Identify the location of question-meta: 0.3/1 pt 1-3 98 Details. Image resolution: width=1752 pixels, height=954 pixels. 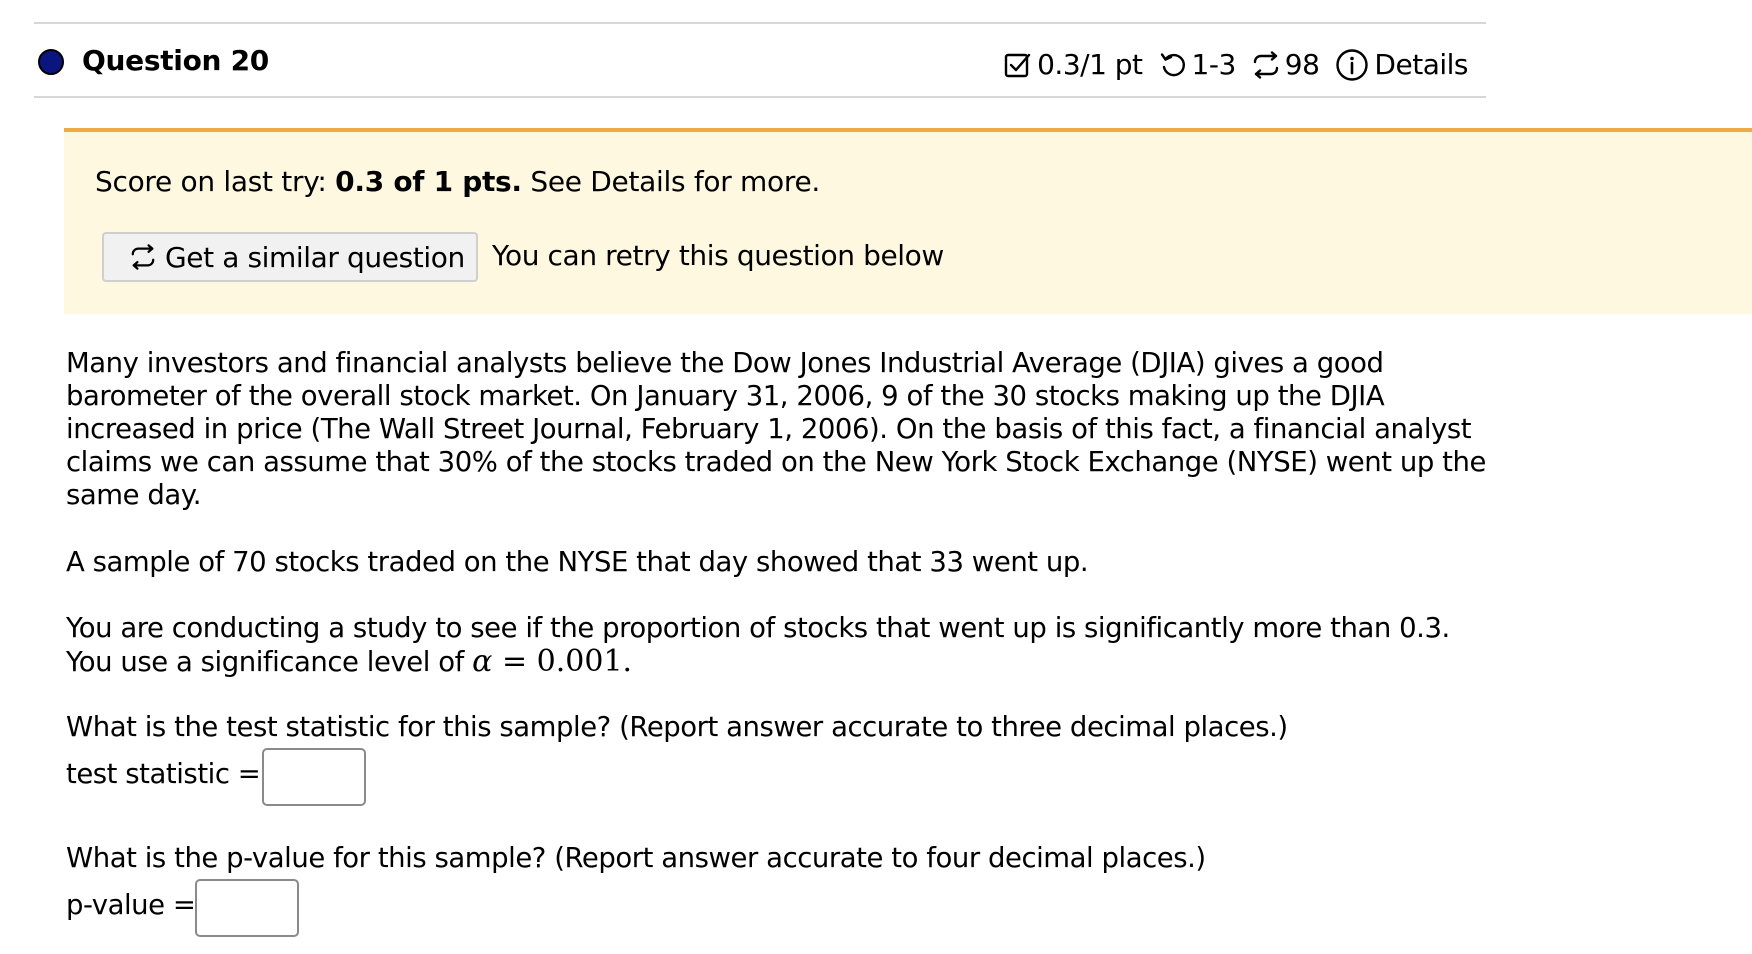
(1236, 65).